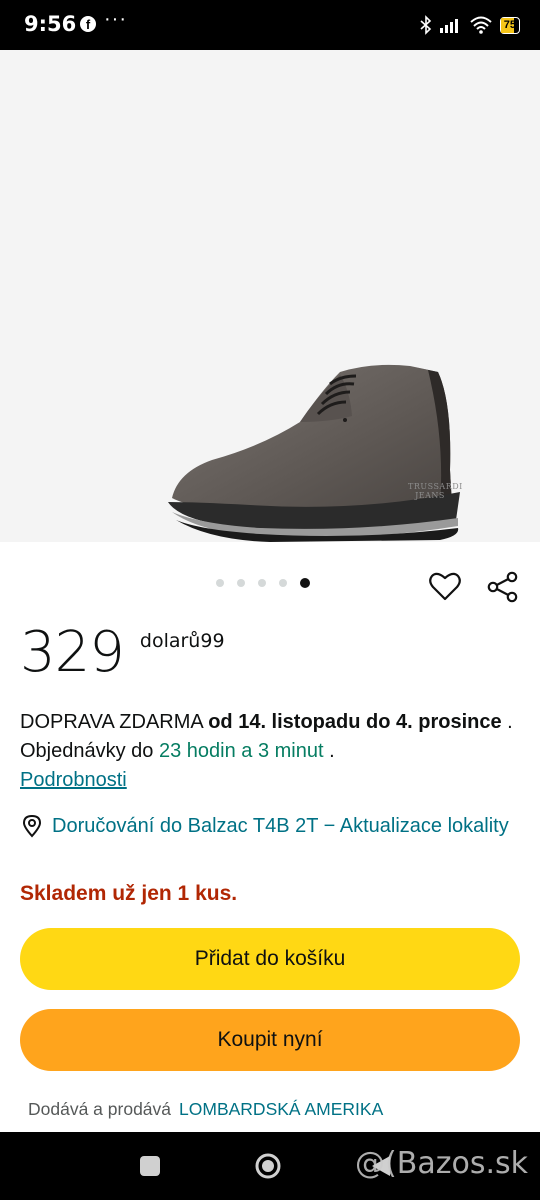 This screenshot has width=540, height=1200. Describe the element at coordinates (305, 583) in the screenshot. I see `carousel-dot-active` at that location.